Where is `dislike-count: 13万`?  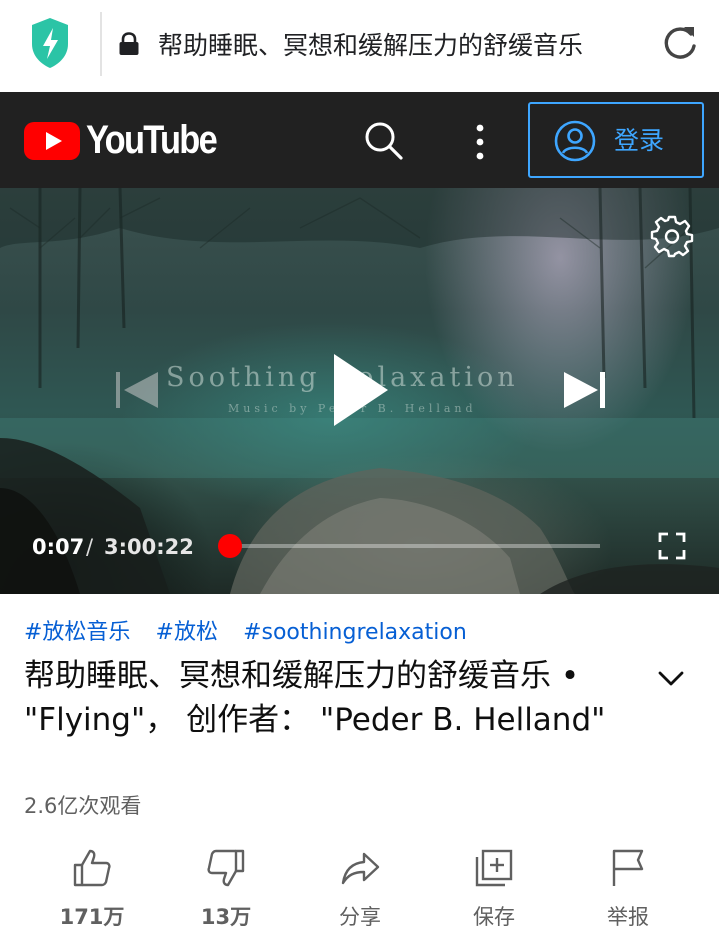
dislike-count: 13万 is located at coordinates (226, 917).